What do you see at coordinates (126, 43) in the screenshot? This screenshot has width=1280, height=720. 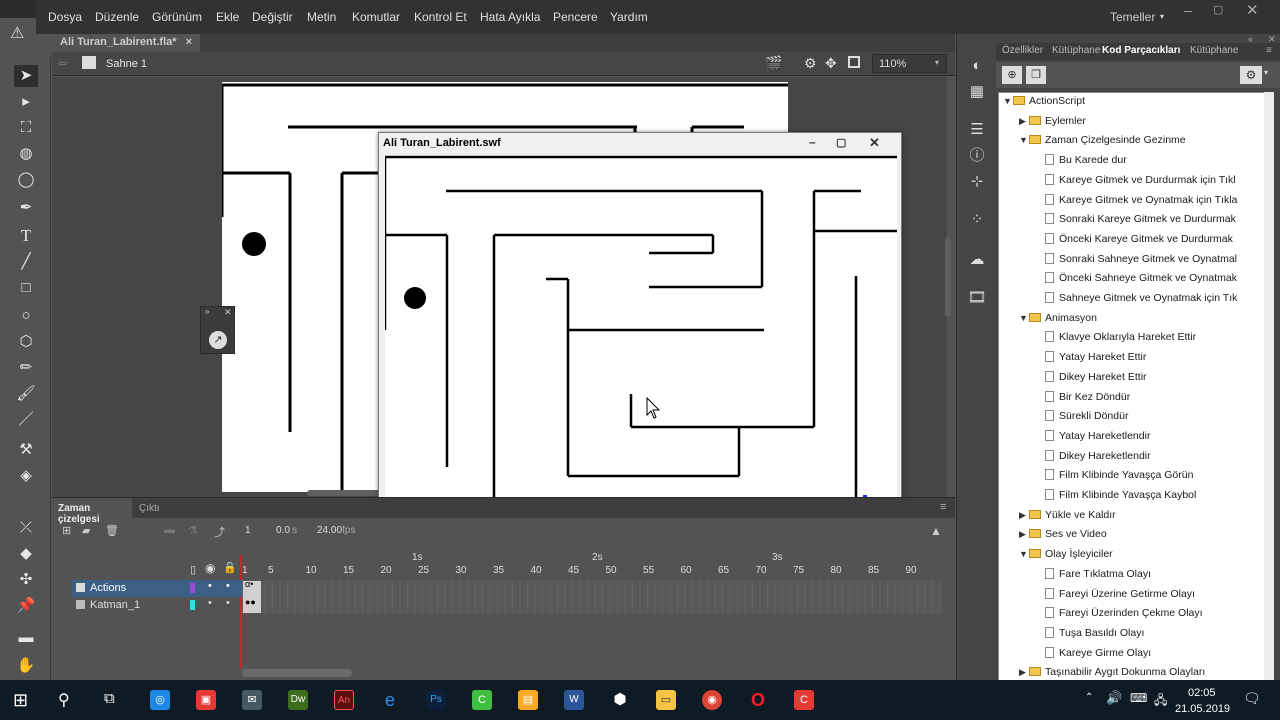 I see `document-tab: Ali Turan_Labirent.fla* ×` at bounding box center [126, 43].